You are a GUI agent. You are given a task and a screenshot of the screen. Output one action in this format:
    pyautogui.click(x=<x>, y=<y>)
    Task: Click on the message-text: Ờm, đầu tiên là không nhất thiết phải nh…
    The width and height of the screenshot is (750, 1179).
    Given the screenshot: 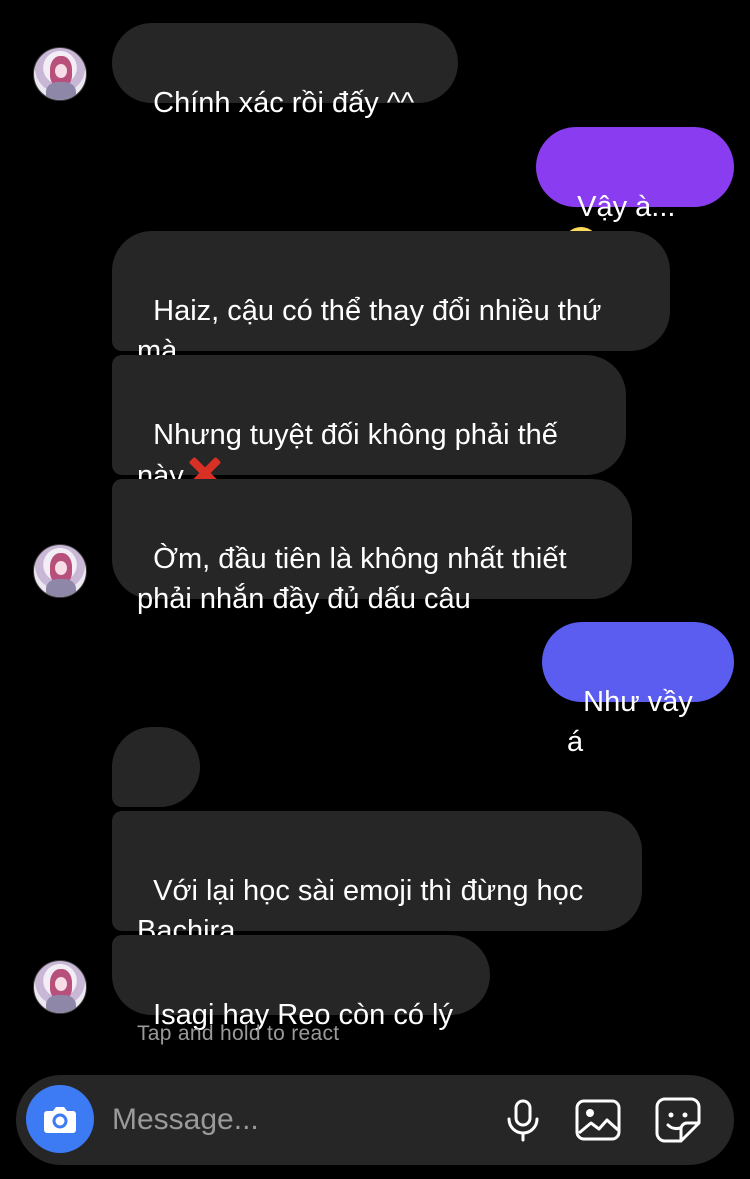 What is the action you would take?
    pyautogui.click(x=356, y=579)
    